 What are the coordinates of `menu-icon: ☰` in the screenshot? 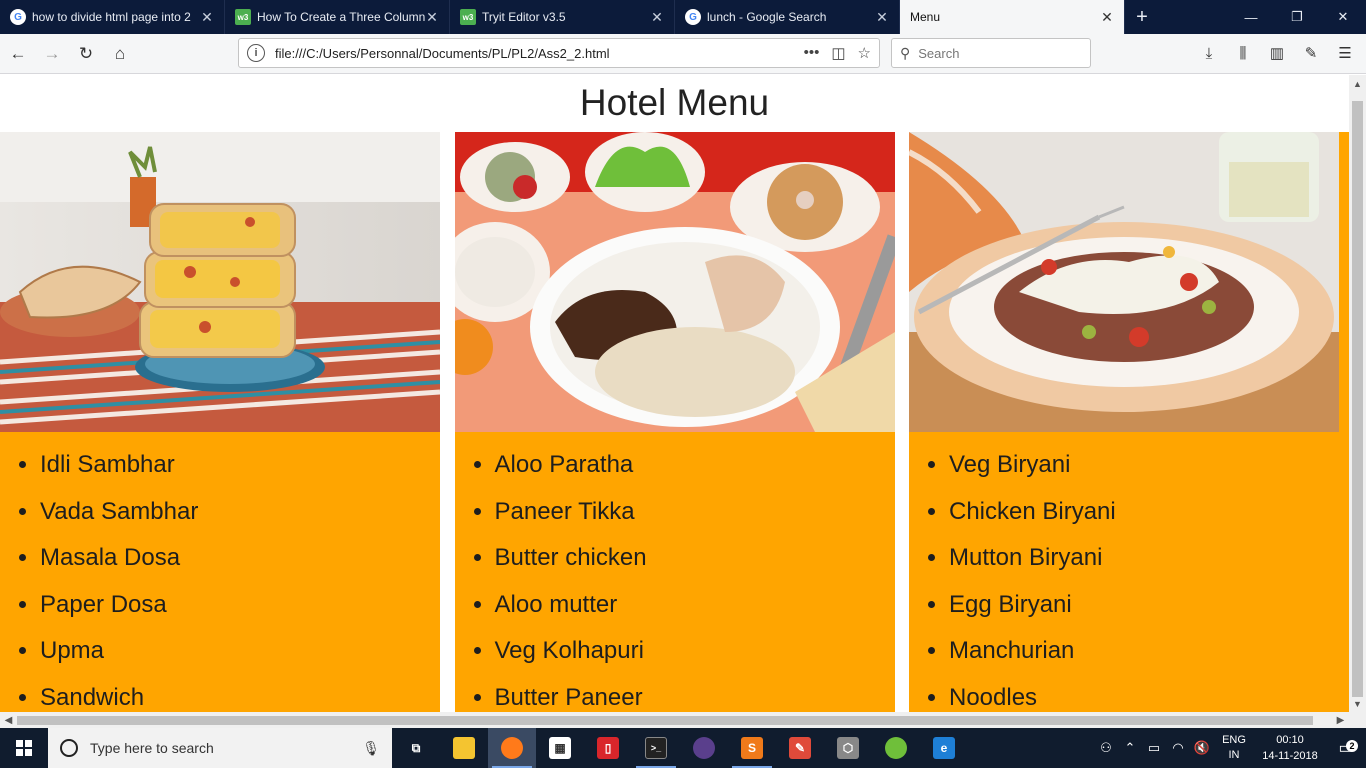 It's located at (1345, 53).